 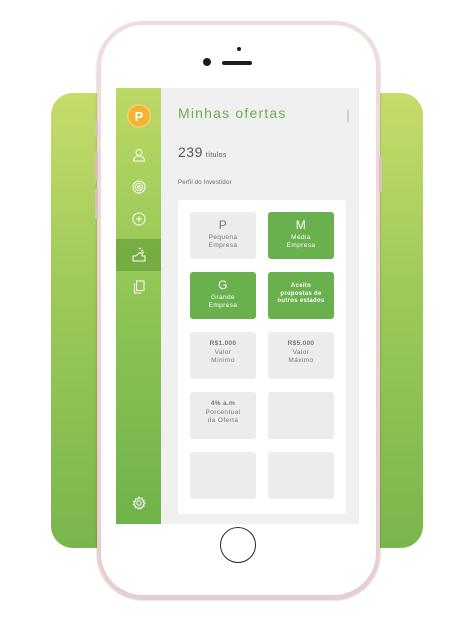 I want to click on titles-count-unit: títulos, so click(x=216, y=155).